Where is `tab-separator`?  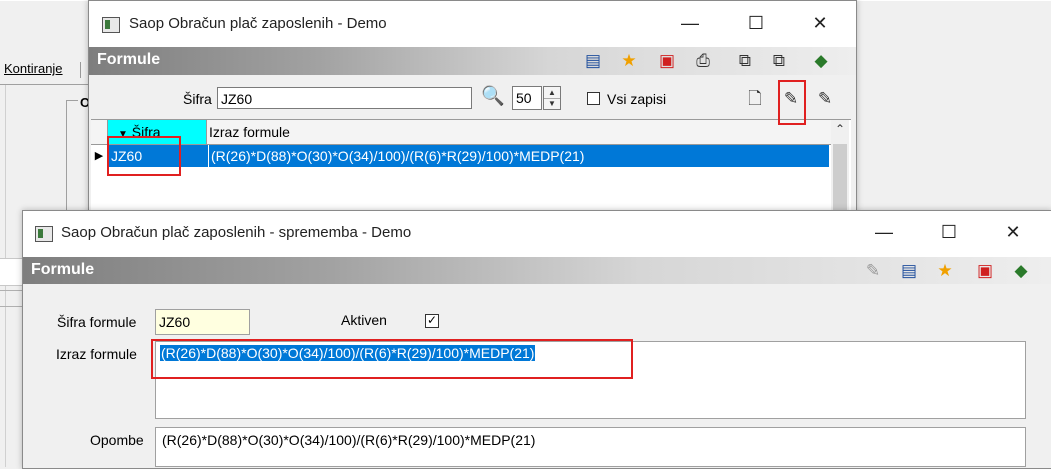
tab-separator is located at coordinates (80, 70).